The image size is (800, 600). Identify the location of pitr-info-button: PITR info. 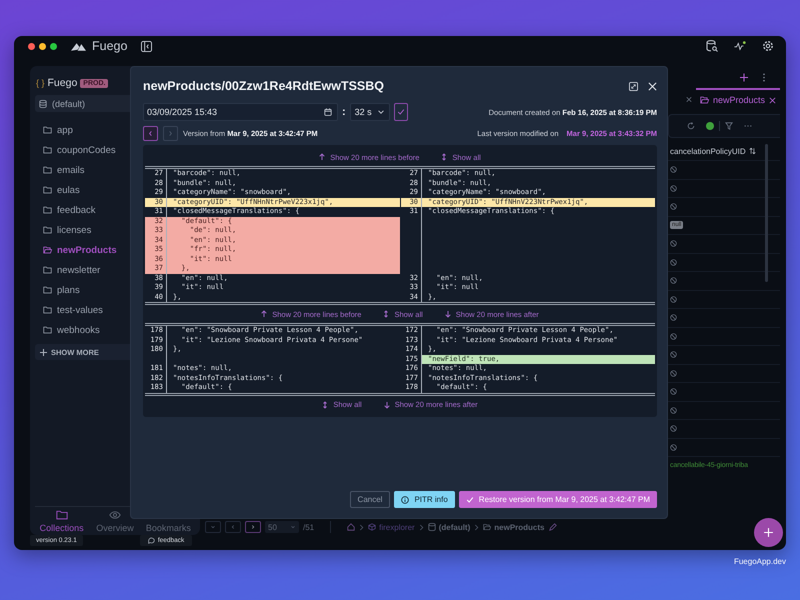
(424, 499).